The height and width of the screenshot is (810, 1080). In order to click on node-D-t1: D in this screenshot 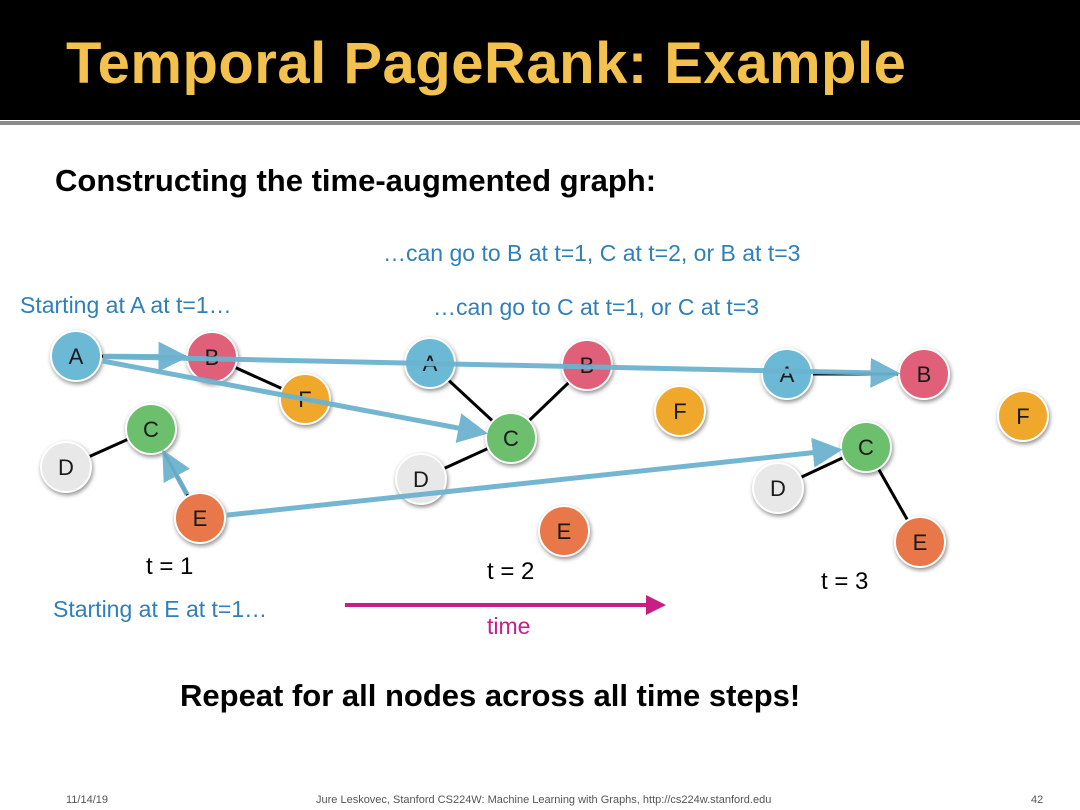, I will do `click(66, 467)`.